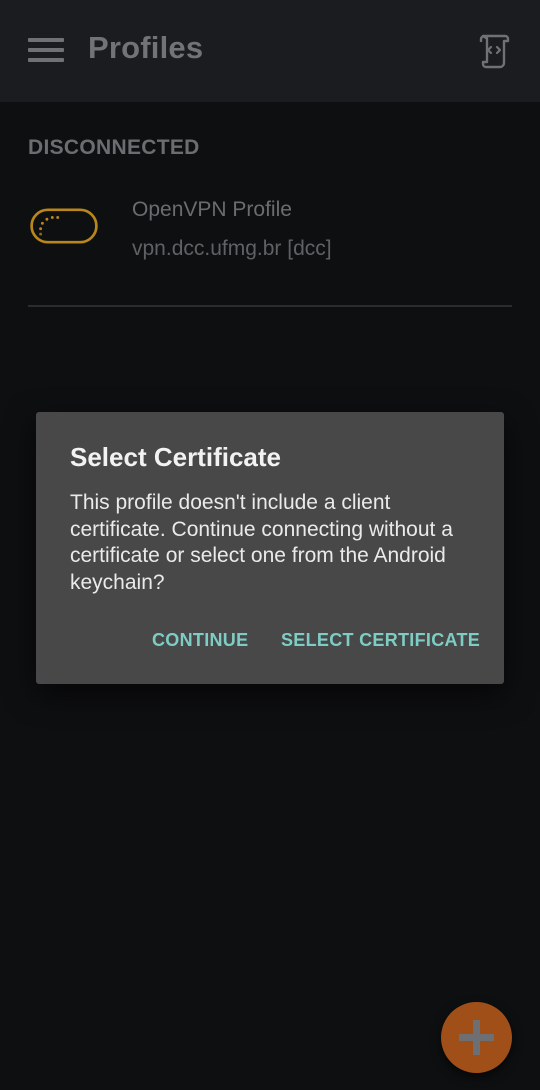 Image resolution: width=540 pixels, height=1090 pixels. I want to click on continue-button: CONTINUE, so click(200, 640).